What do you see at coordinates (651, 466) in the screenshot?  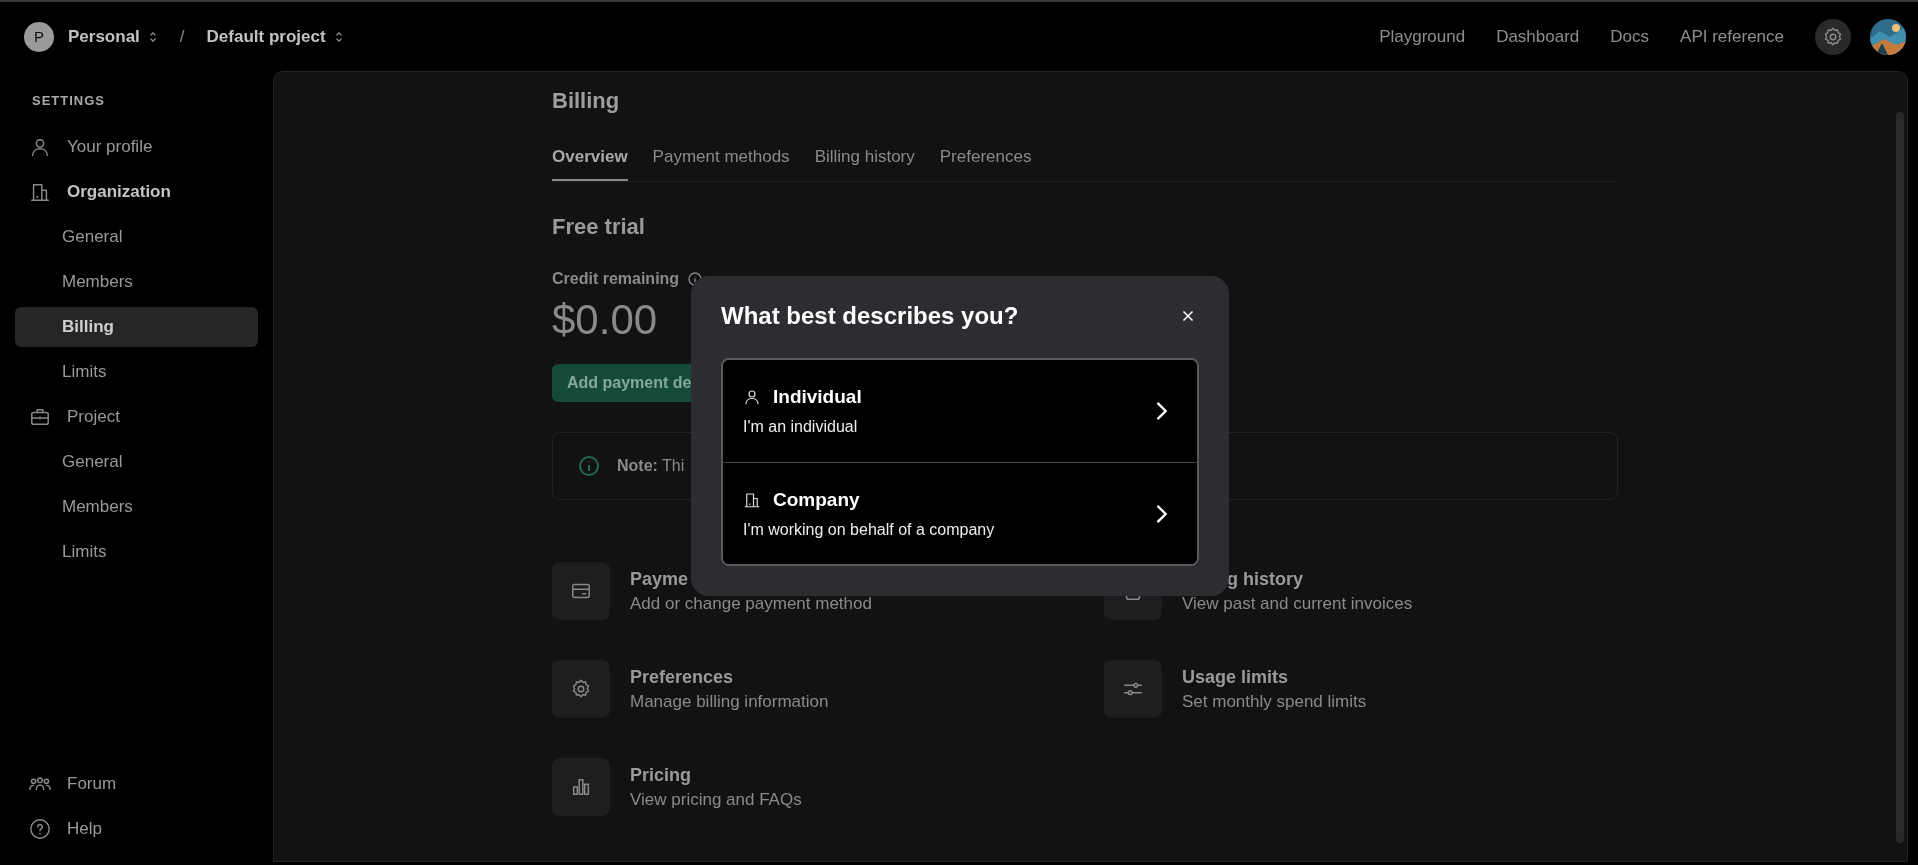 I see `note-text: Note: Thi` at bounding box center [651, 466].